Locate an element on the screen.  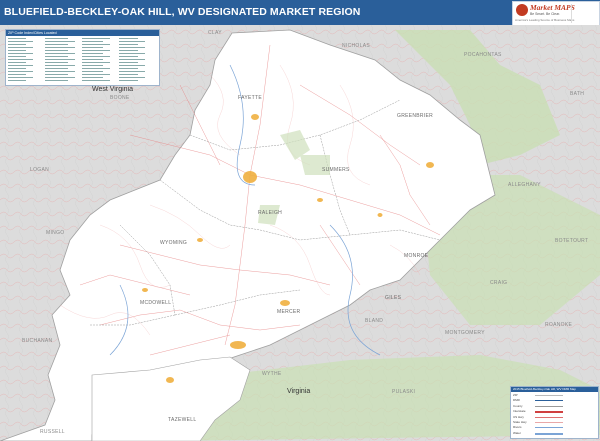
county-label-mercer: MERCER is located at coordinates (289, 312).